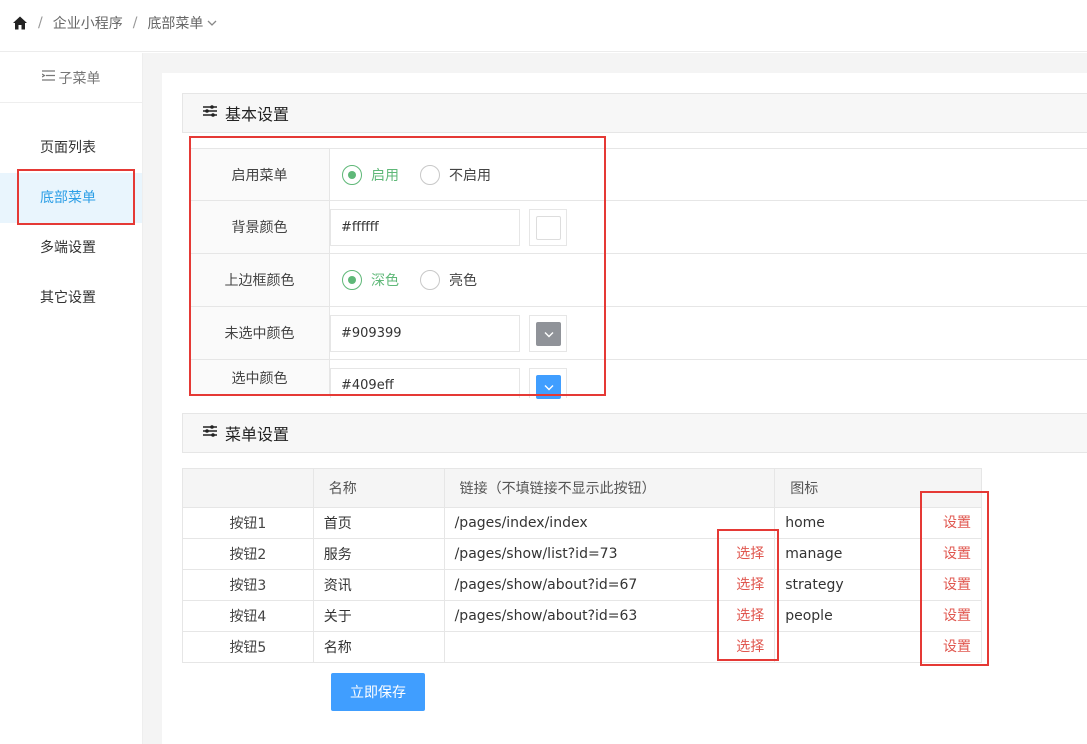  Describe the element at coordinates (378, 692) in the screenshot. I see `save-button: 立即保存` at that location.